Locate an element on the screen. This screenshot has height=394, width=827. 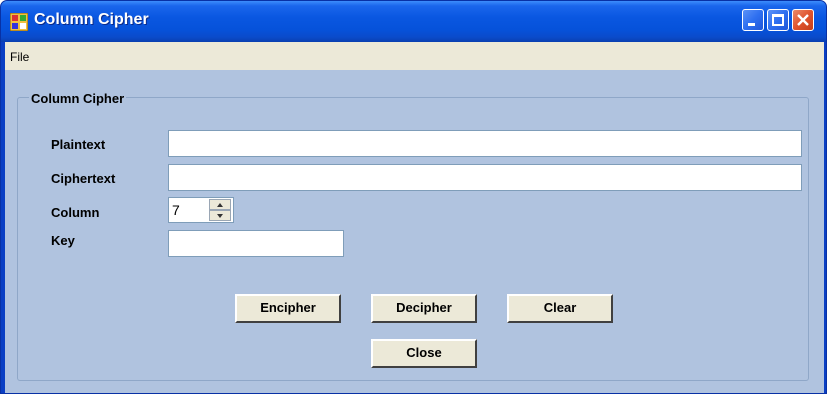
minimize-icon is located at coordinates (751, 24).